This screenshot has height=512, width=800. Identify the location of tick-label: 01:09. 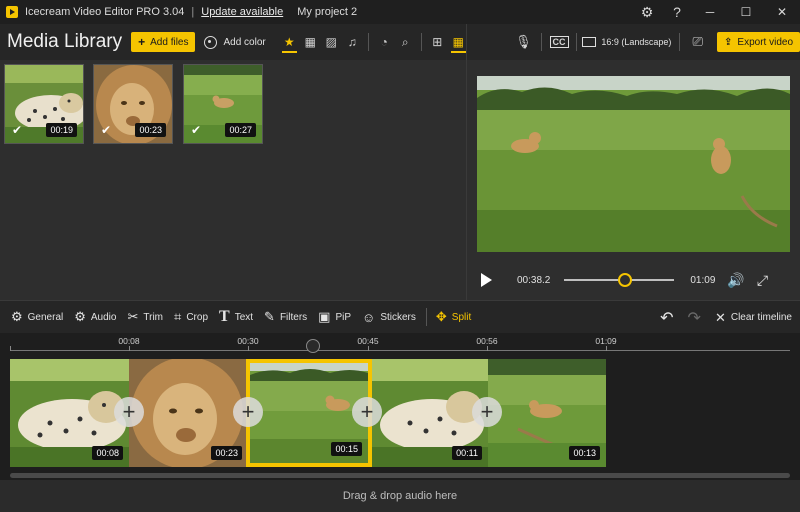
(606, 341).